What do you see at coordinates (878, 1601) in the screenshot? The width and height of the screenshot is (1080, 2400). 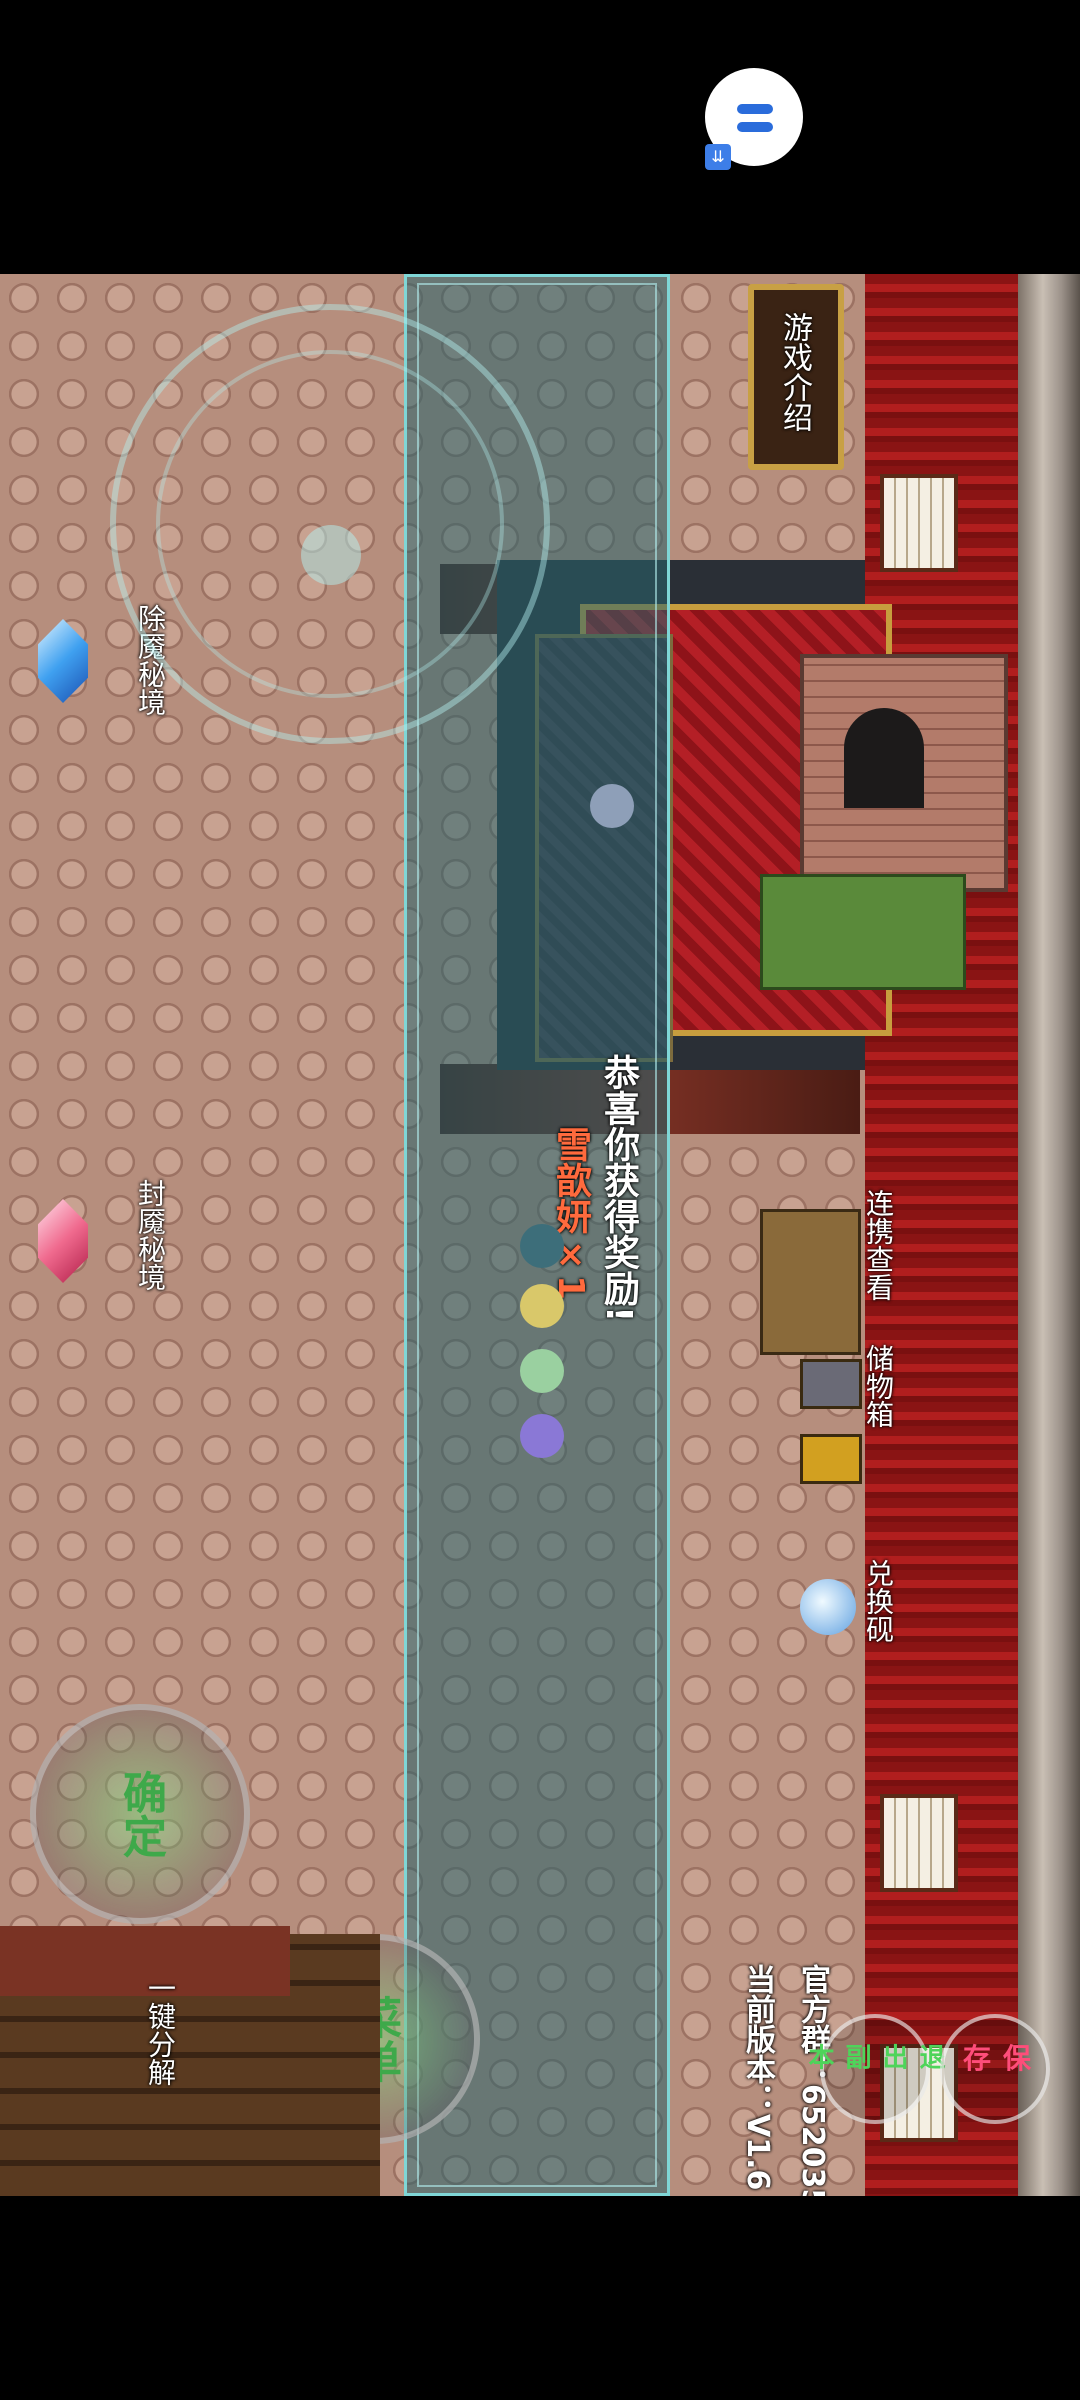 I see `exchange-label: 兑换砚` at bounding box center [878, 1601].